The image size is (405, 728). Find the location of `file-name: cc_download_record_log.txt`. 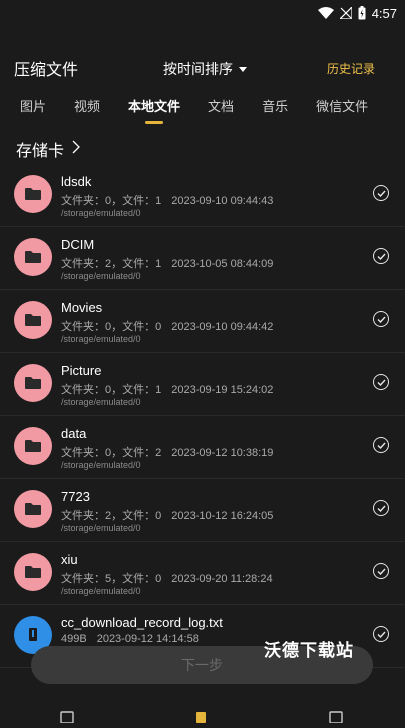

file-name: cc_download_record_log.txt is located at coordinates (142, 622).